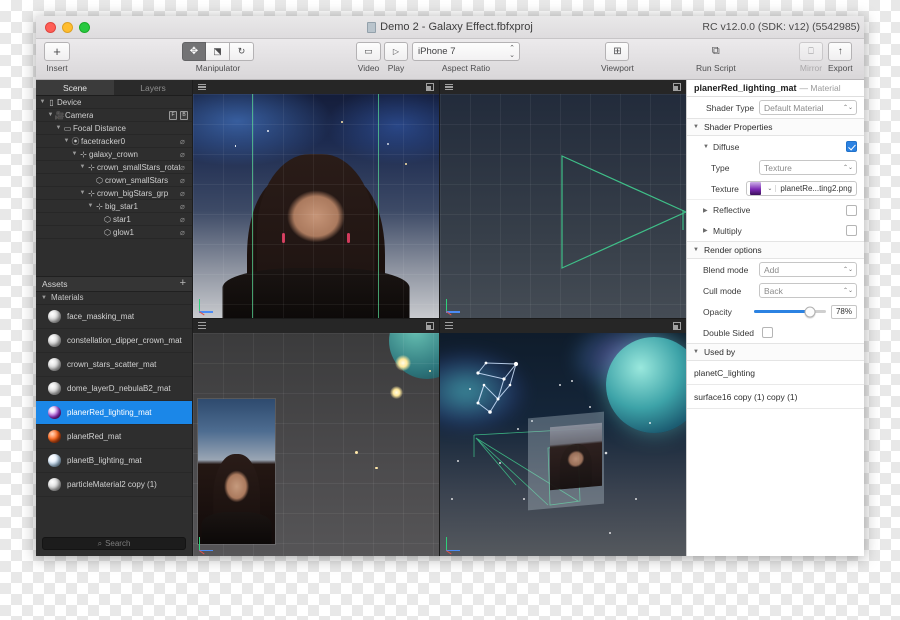  I want to click on camera-badges: F B, so click(178, 115).